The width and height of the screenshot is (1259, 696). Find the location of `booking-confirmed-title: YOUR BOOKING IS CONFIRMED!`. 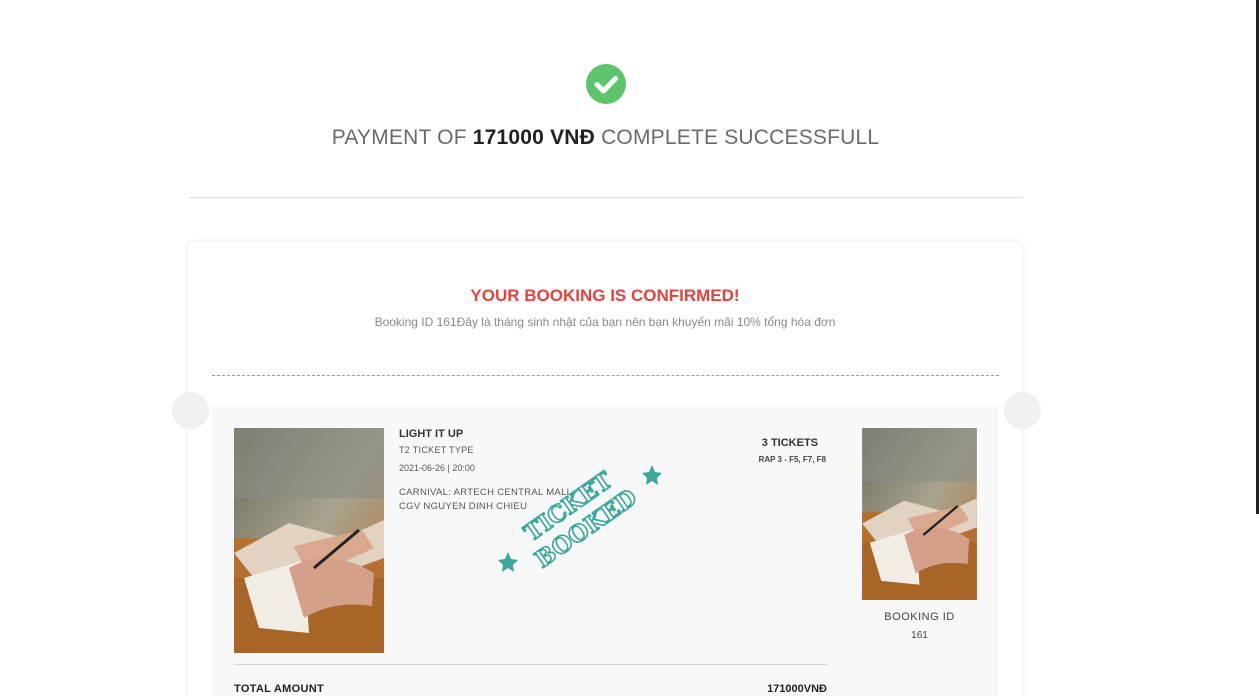

booking-confirmed-title: YOUR BOOKING IS CONFIRMED! is located at coordinates (605, 295).